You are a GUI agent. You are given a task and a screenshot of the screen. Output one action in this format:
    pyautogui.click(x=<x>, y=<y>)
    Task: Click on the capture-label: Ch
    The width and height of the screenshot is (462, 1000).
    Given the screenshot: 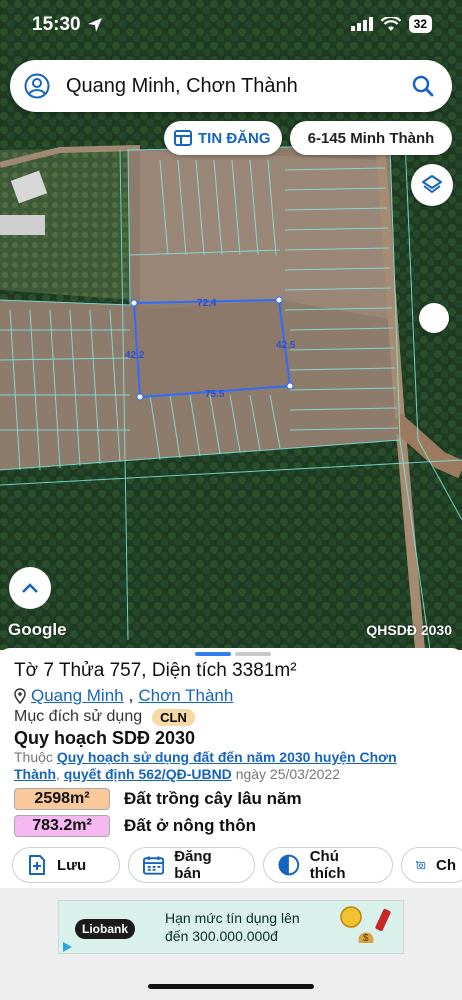 What is the action you would take?
    pyautogui.click(x=446, y=865)
    